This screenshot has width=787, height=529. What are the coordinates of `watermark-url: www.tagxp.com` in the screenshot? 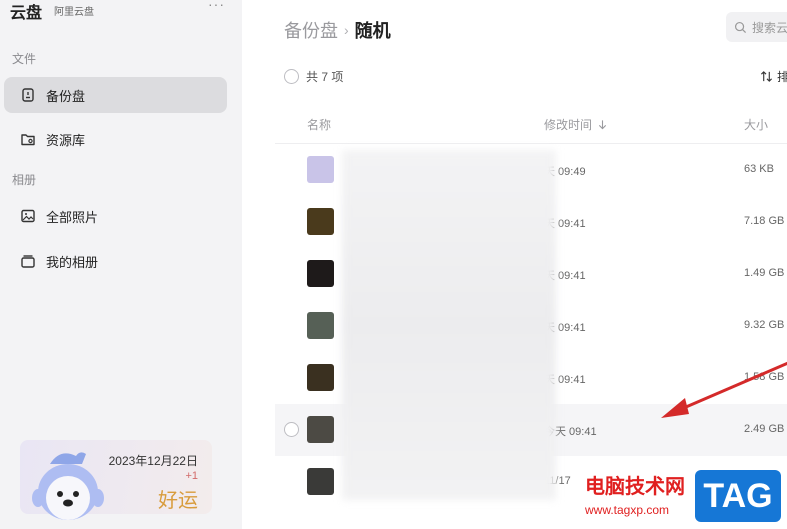 It's located at (627, 510).